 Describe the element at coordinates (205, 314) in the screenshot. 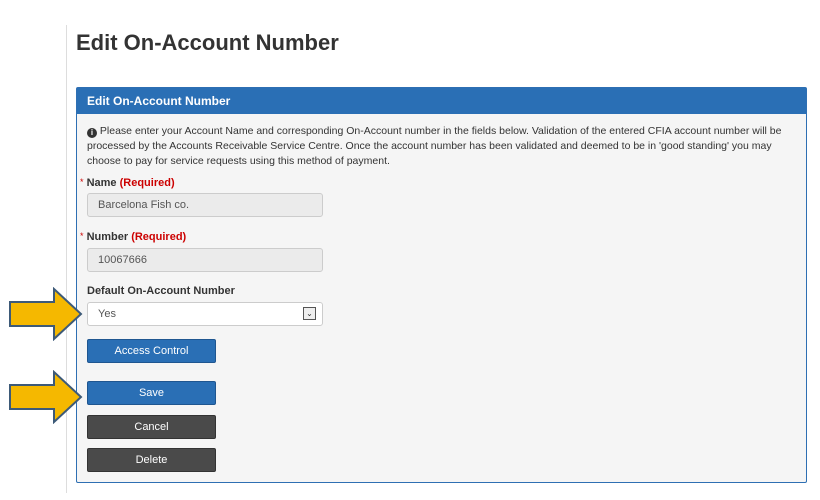

I see `default-account-select: Yes ⌄` at that location.